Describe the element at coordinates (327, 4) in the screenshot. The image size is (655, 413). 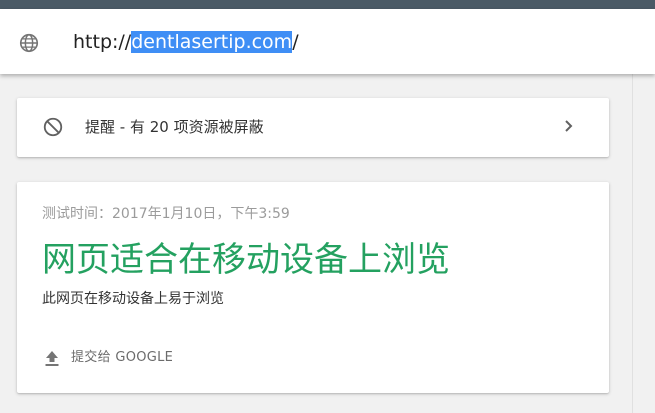
I see `window-top-strip` at that location.